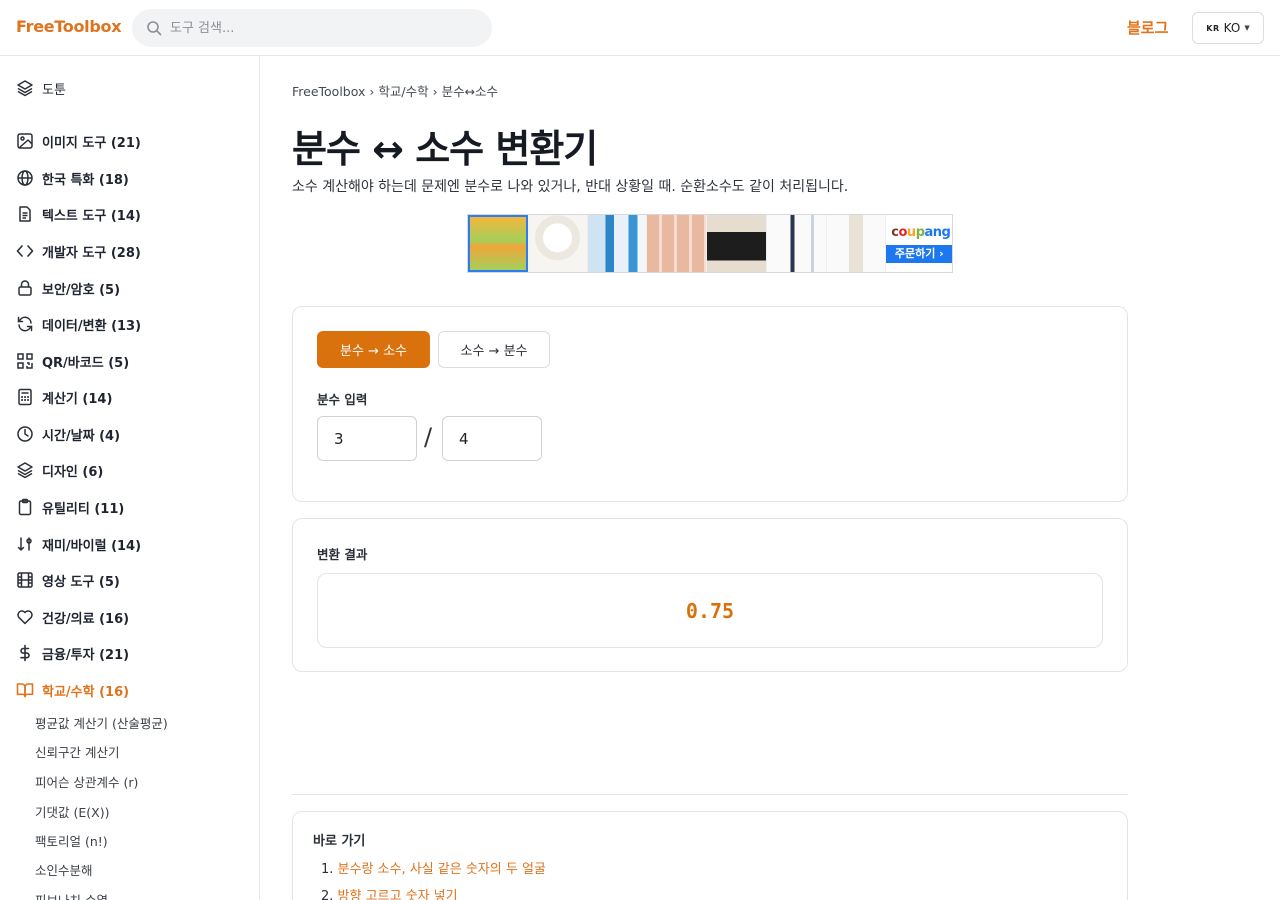 The image size is (1280, 900). Describe the element at coordinates (25, 141) in the screenshot. I see `image-icon` at that location.